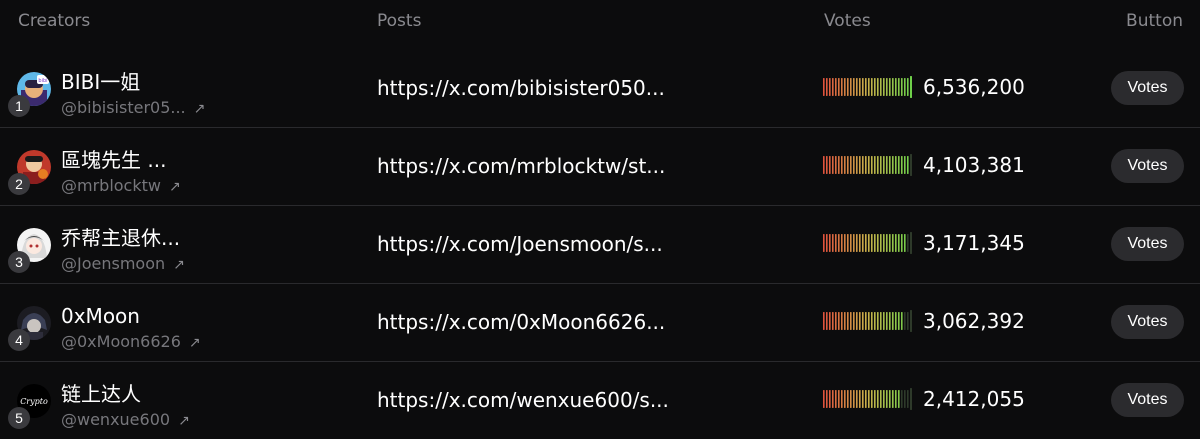  I want to click on header-creators: Creators, so click(54, 21).